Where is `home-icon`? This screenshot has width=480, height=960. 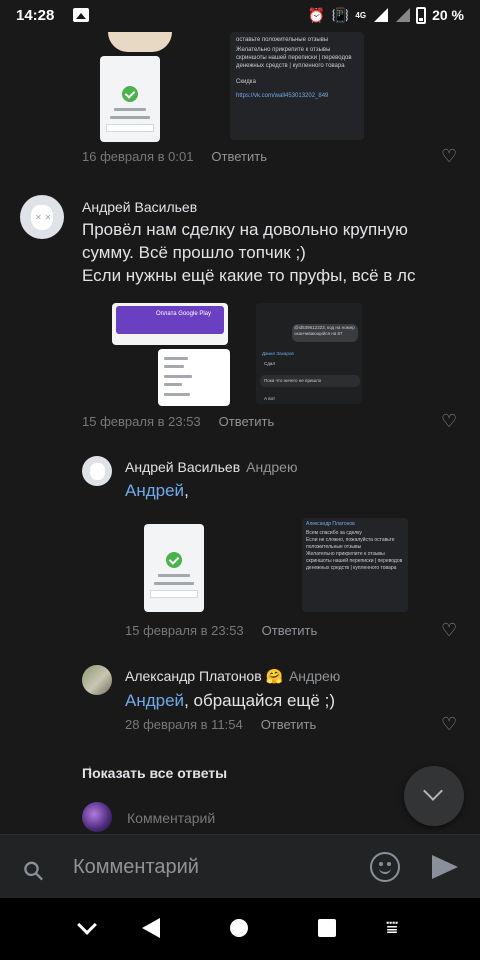
home-icon is located at coordinates (239, 928).